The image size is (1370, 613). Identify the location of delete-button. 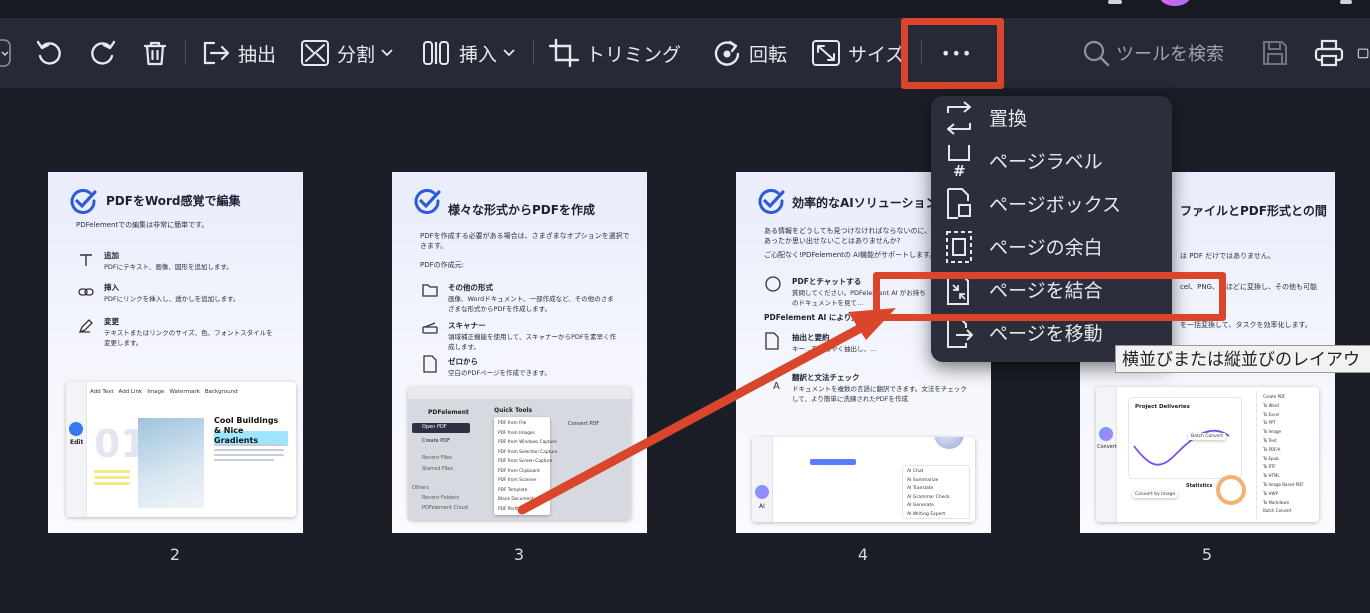
(155, 53).